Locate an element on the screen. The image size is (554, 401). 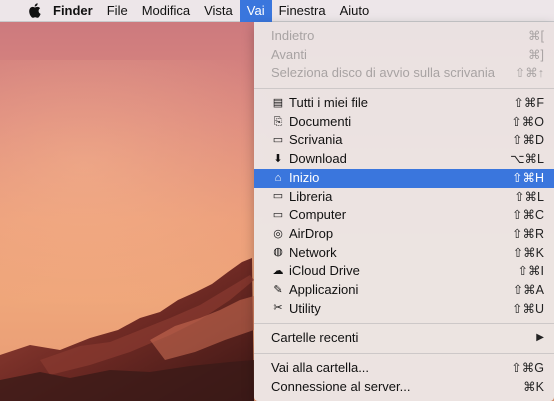
menu-item-network: ◍ Network ⇧⌘K is located at coordinates (404, 253).